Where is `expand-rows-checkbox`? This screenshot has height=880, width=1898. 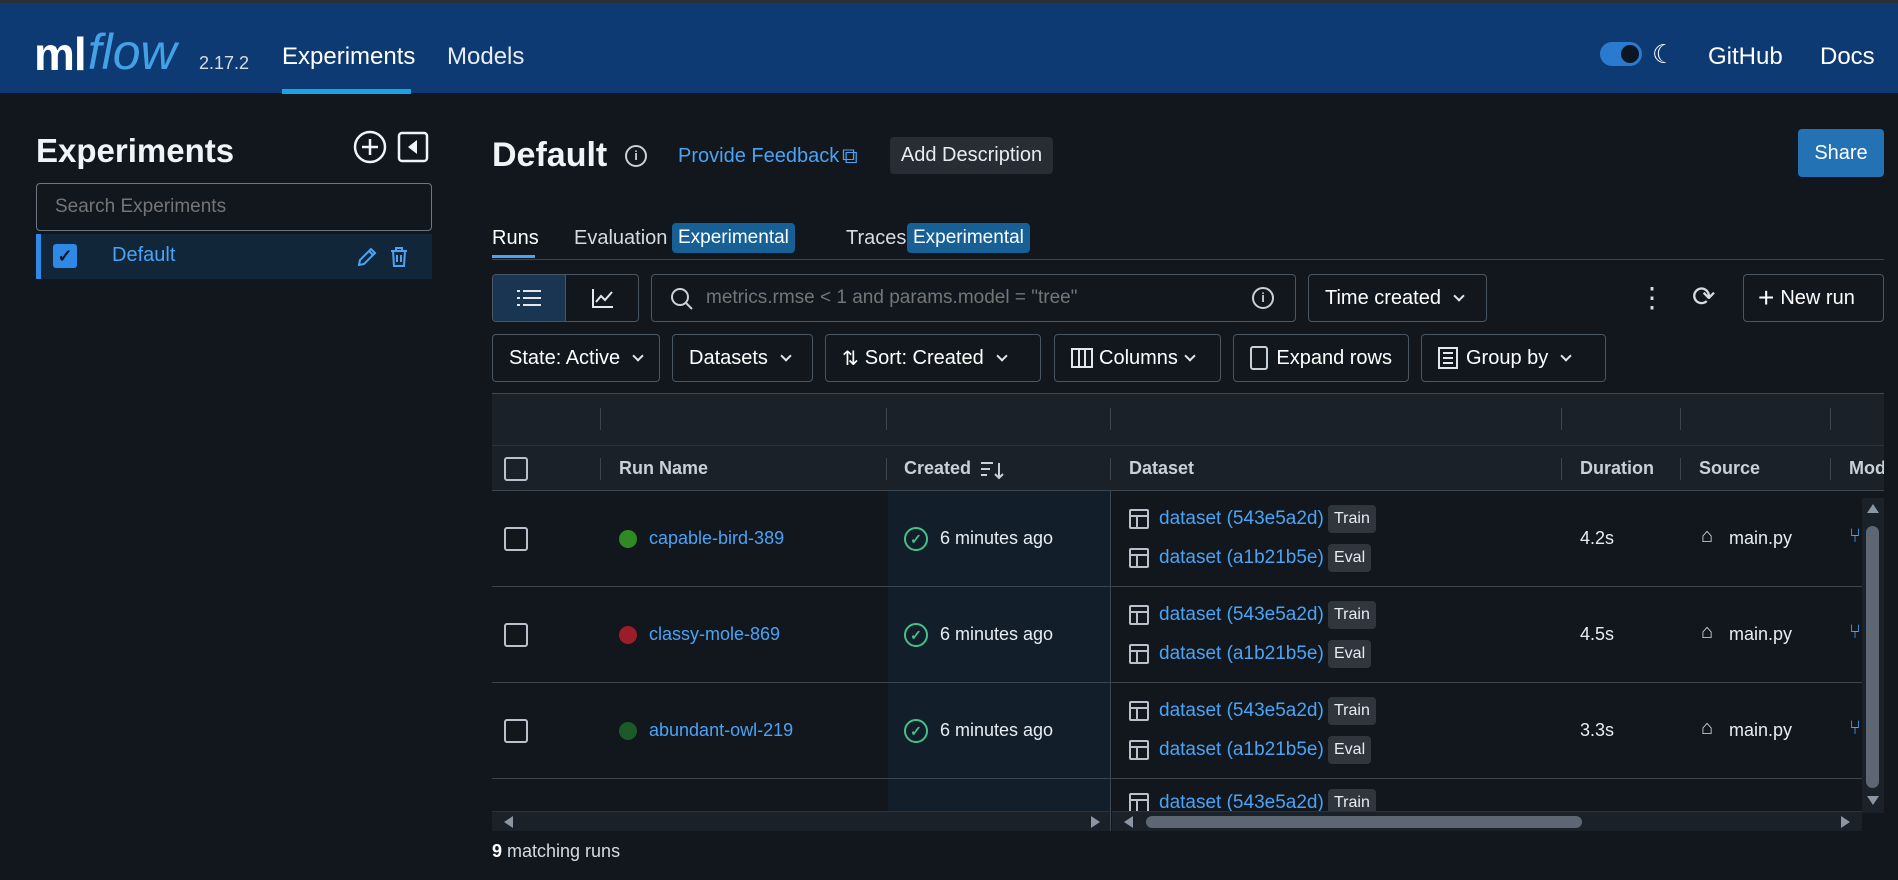 expand-rows-checkbox is located at coordinates (1259, 358).